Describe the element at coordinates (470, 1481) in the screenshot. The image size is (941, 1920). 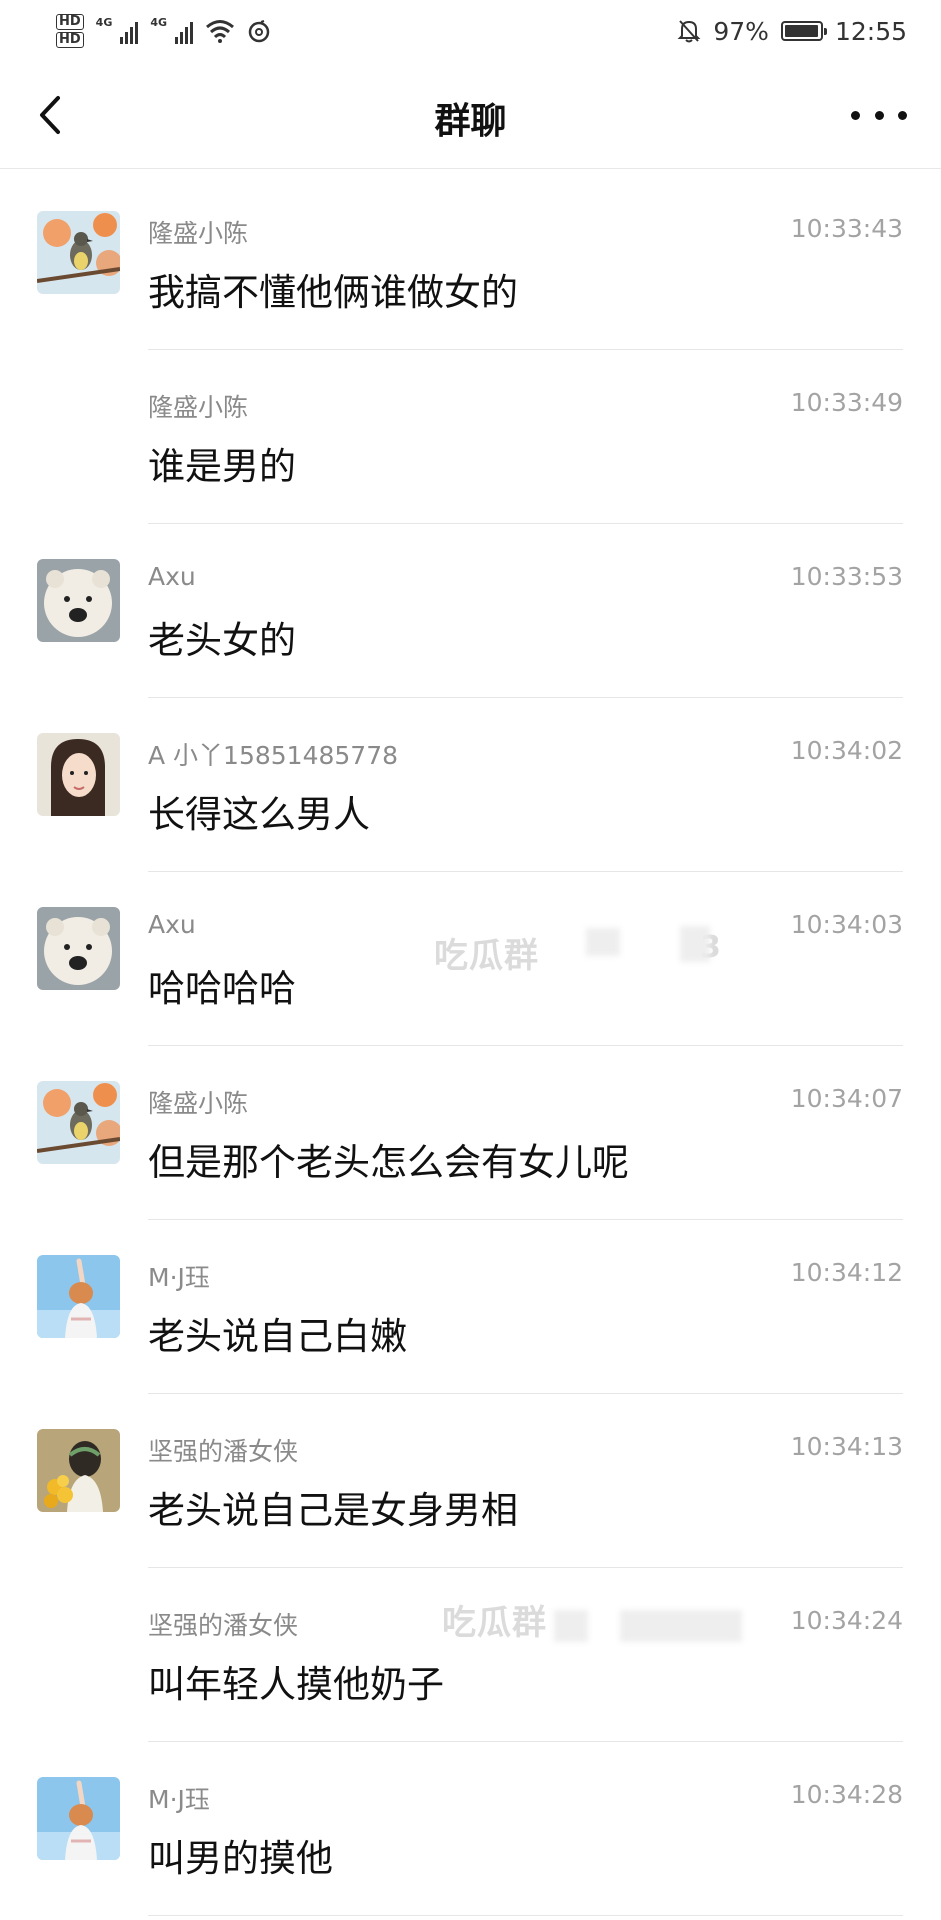
I see `message-row: 坚强的潘女侠 10:34:13 老头说自己是女身男相` at that location.